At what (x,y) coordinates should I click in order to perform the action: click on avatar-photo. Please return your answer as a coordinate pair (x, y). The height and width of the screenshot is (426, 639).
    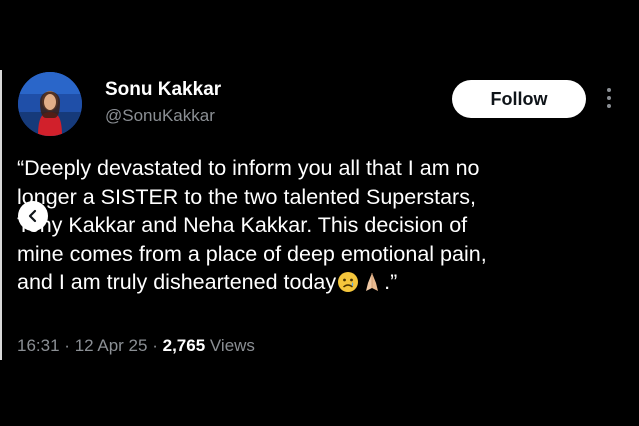
    Looking at the image, I should click on (50, 104).